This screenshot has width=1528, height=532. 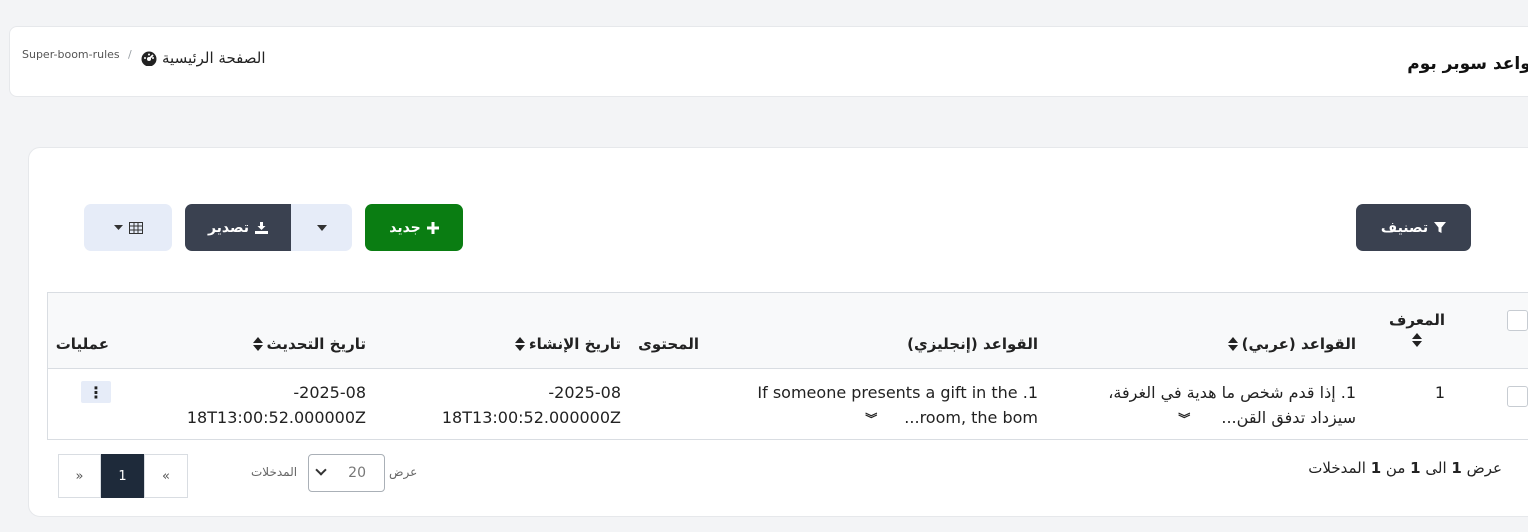 What do you see at coordinates (1439, 392) in the screenshot?
I see `cell-id: 1` at bounding box center [1439, 392].